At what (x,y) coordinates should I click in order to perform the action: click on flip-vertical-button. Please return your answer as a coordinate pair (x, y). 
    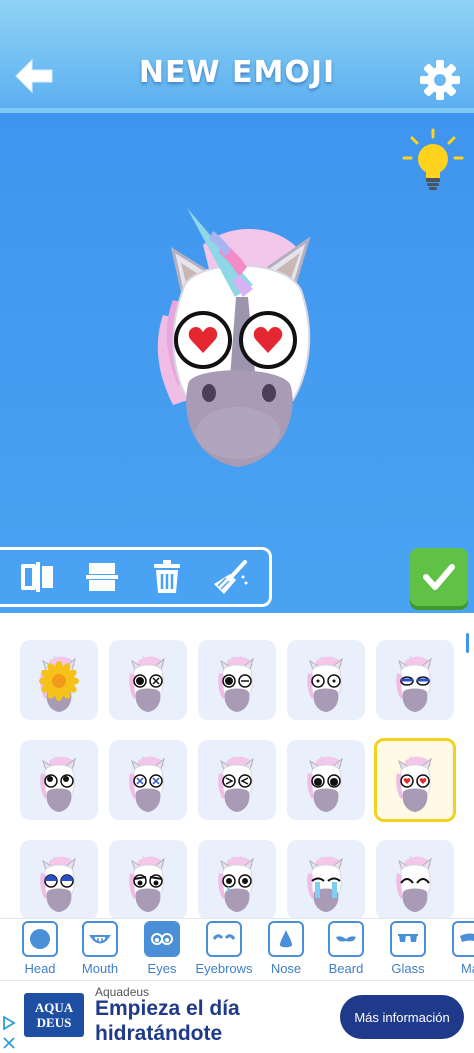
    Looking at the image, I should click on (102, 577).